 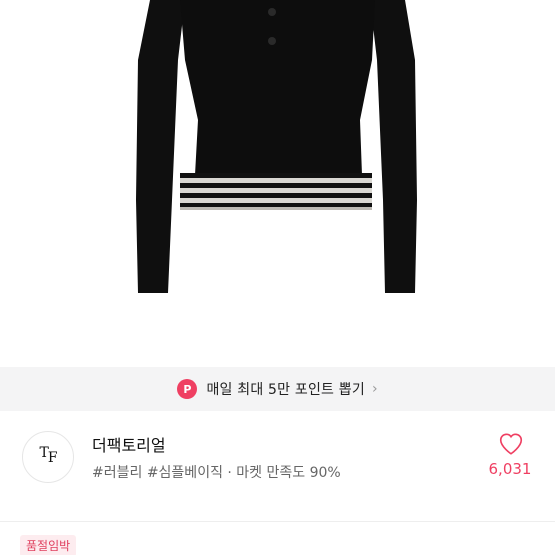 What do you see at coordinates (374, 389) in the screenshot?
I see `chevron-right-icon: ›` at bounding box center [374, 389].